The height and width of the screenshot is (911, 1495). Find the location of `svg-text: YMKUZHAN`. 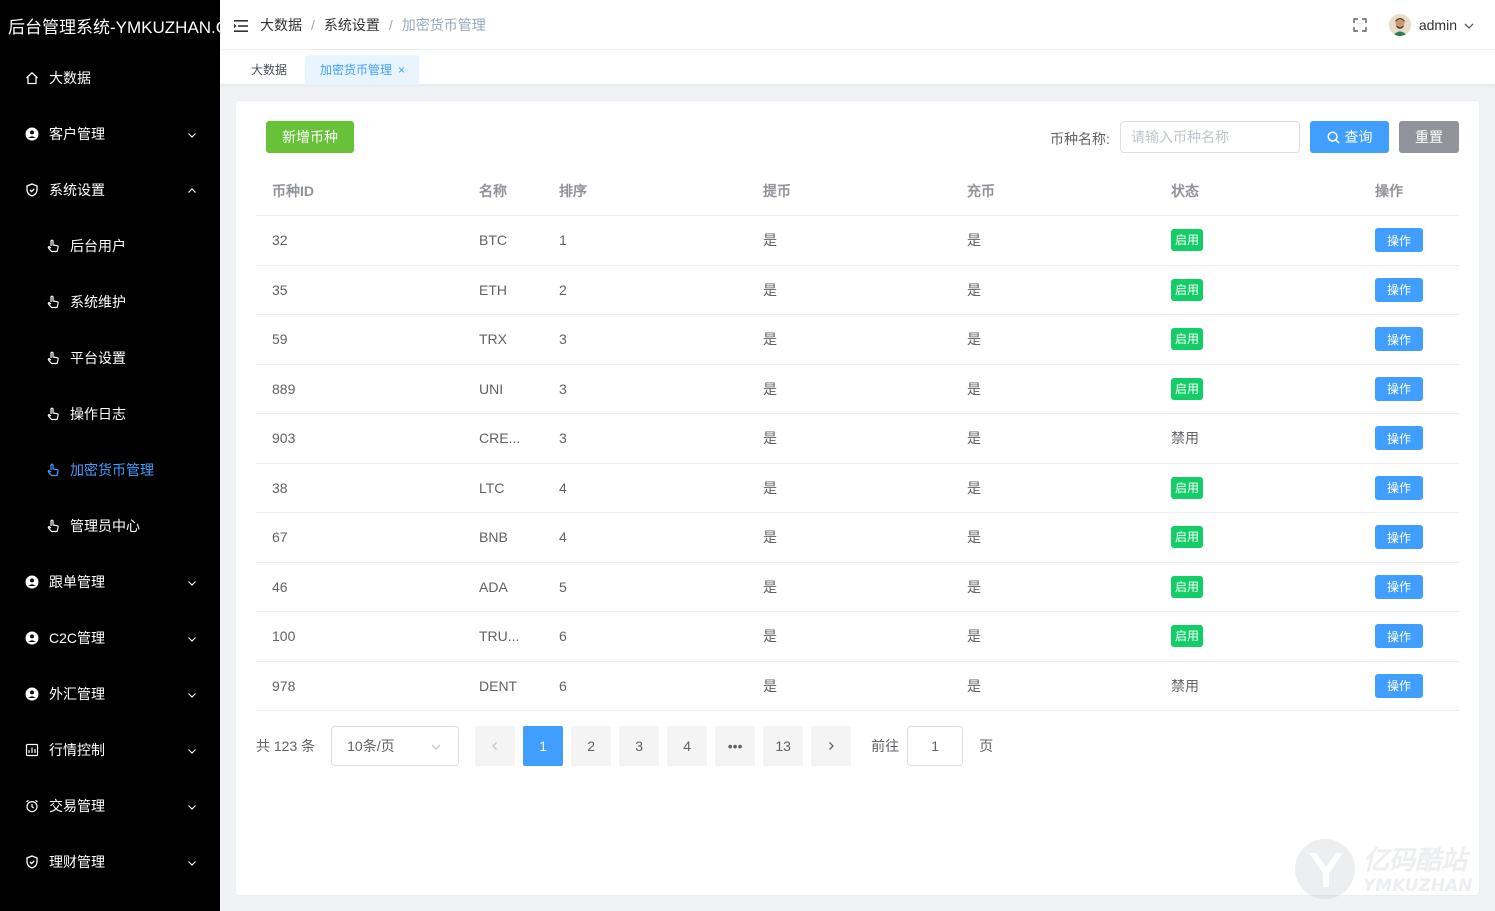

svg-text: YMKUZHAN is located at coordinates (1418, 886).